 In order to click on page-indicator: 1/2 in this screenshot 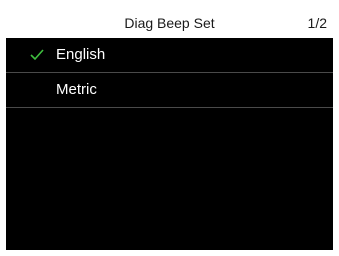, I will do `click(317, 23)`.